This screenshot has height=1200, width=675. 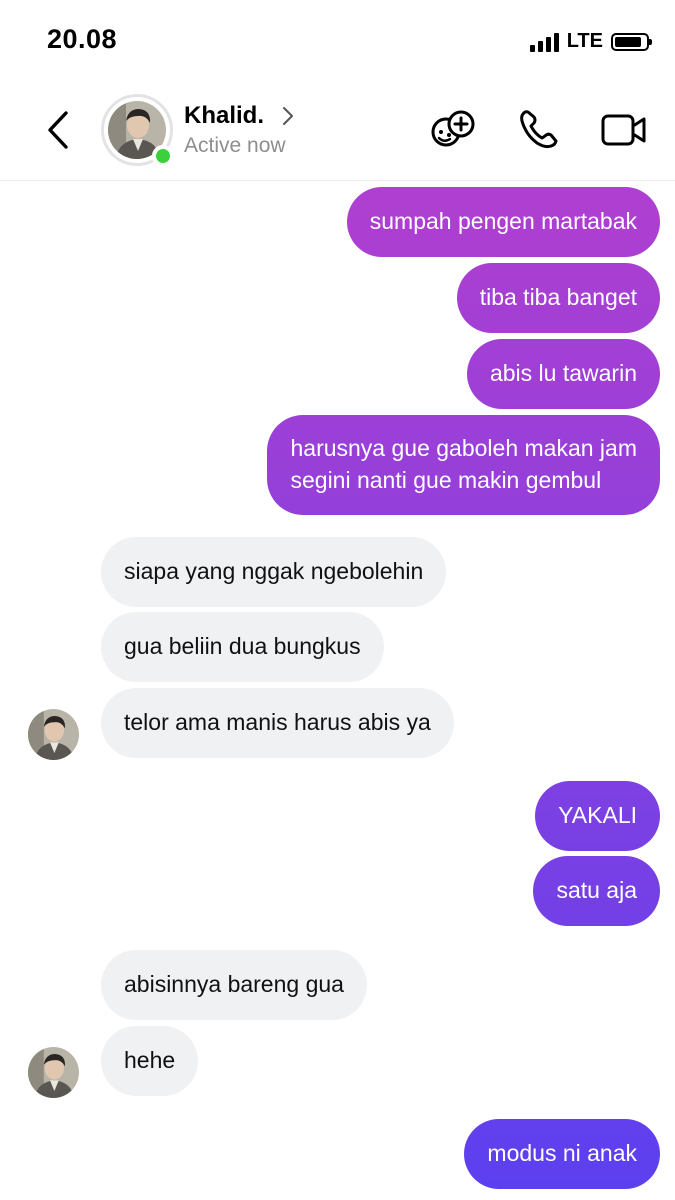 I want to click on status-time: 20.08, so click(x=82, y=39).